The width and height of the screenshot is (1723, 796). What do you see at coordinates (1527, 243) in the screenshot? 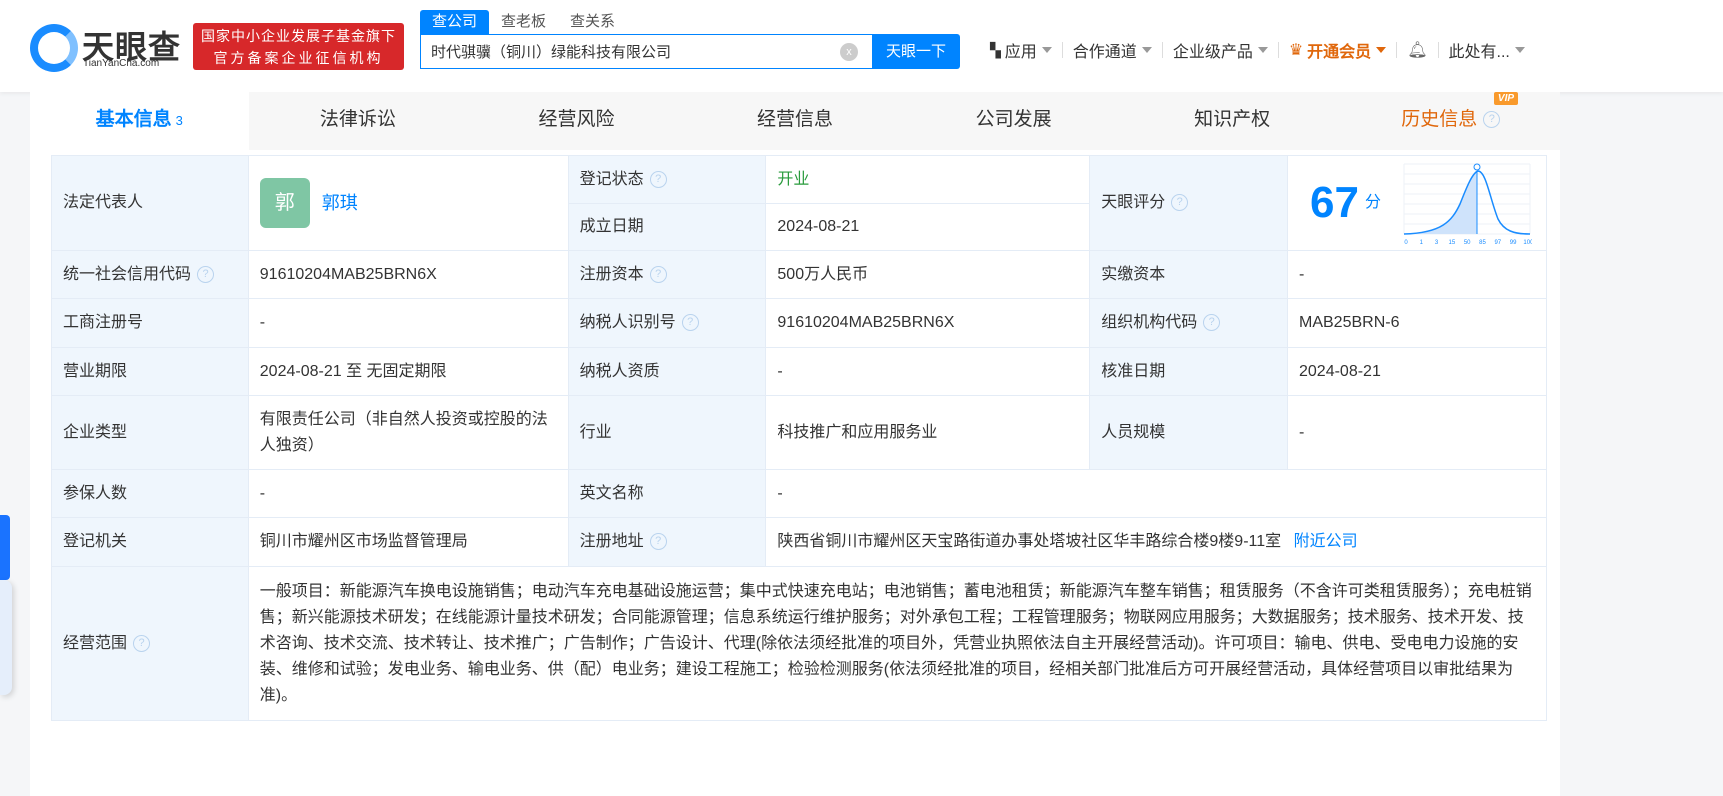
I see `score-tick-label: 100` at bounding box center [1527, 243].